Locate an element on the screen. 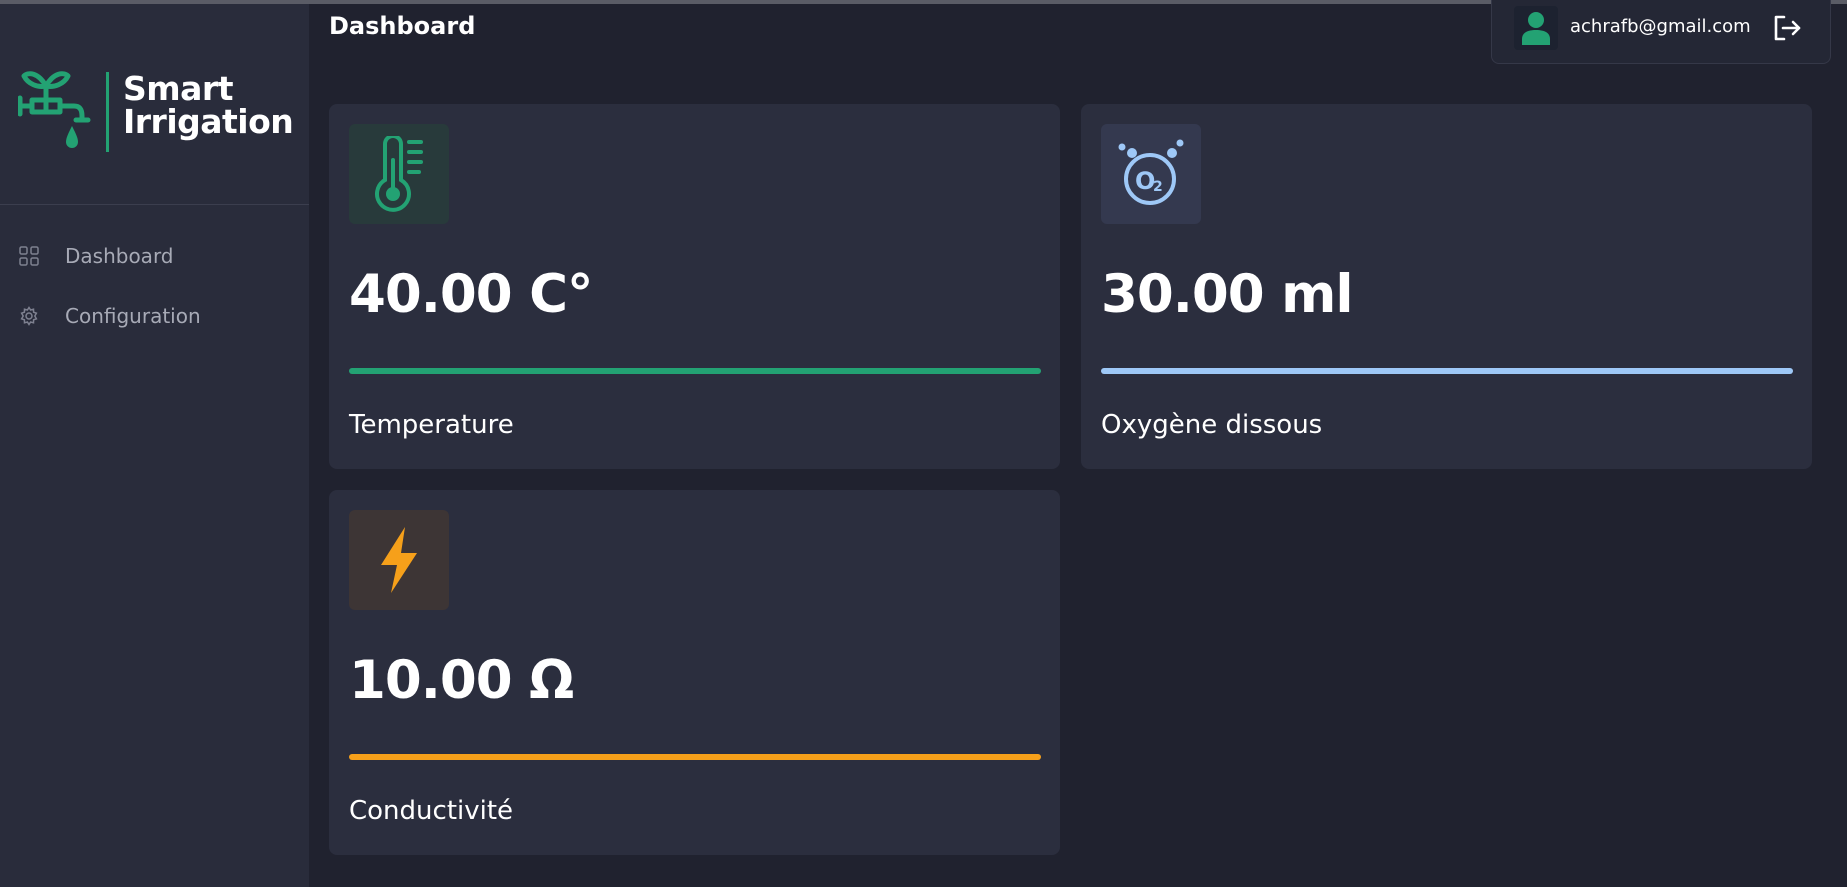  user-icon is located at coordinates (1536, 28).